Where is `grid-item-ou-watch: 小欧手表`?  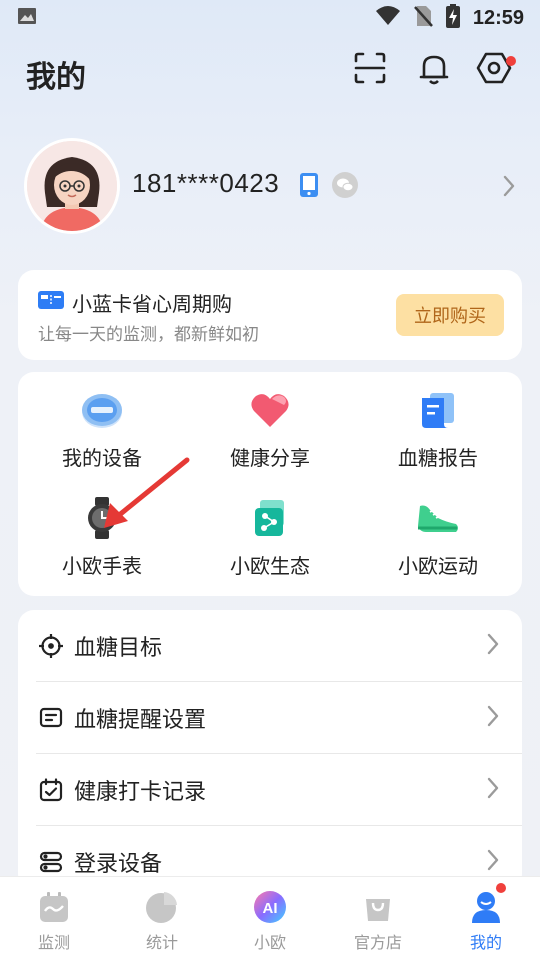
grid-item-ou-watch: 小欧手表 is located at coordinates (102, 534).